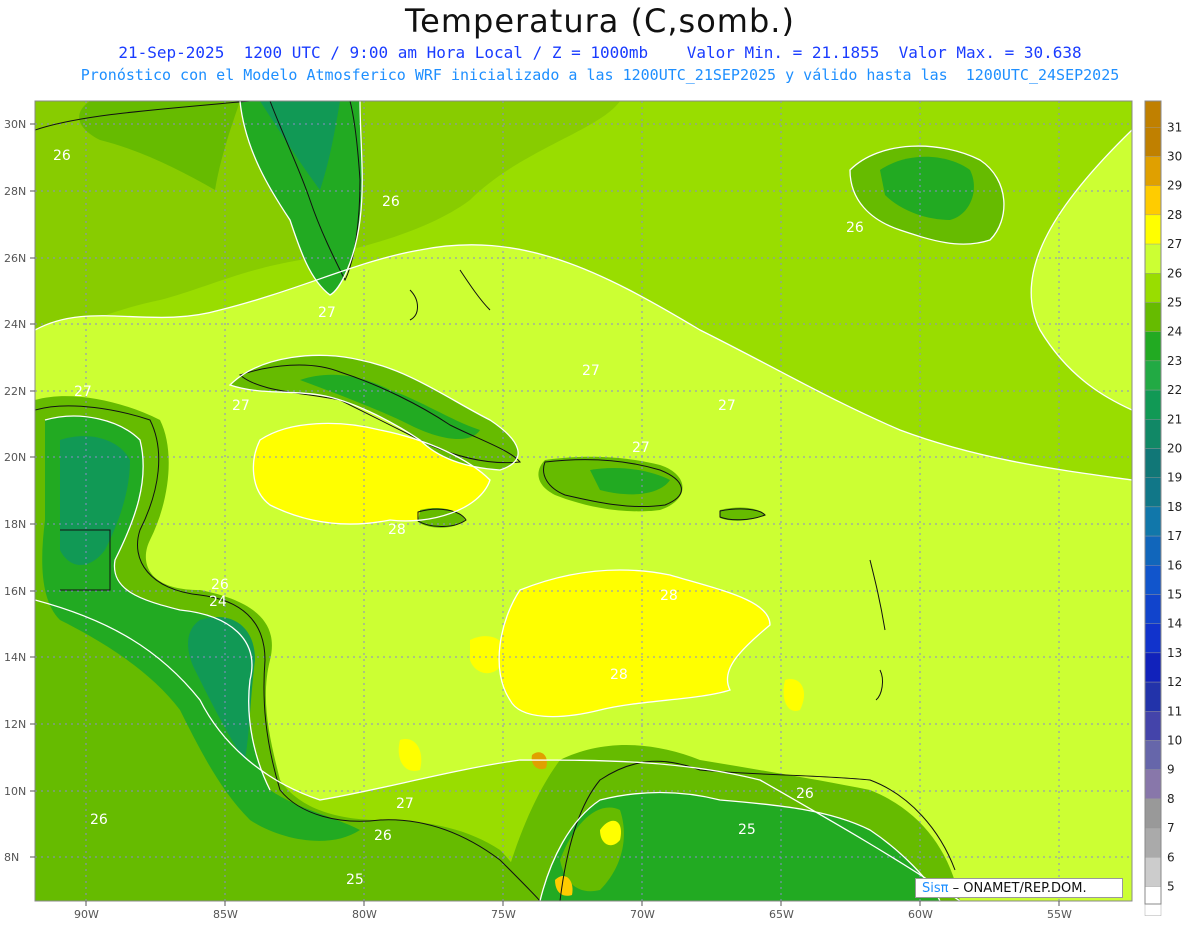 Image resolution: width=1200 pixels, height=927 pixels. I want to click on colorbar-label: 8, so click(1171, 799).